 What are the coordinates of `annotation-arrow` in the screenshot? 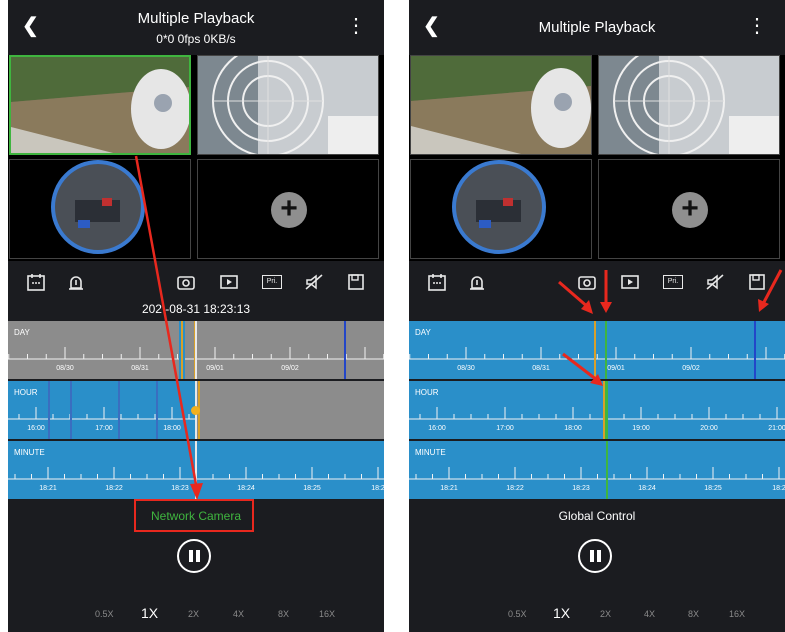 It's located at (168, 327).